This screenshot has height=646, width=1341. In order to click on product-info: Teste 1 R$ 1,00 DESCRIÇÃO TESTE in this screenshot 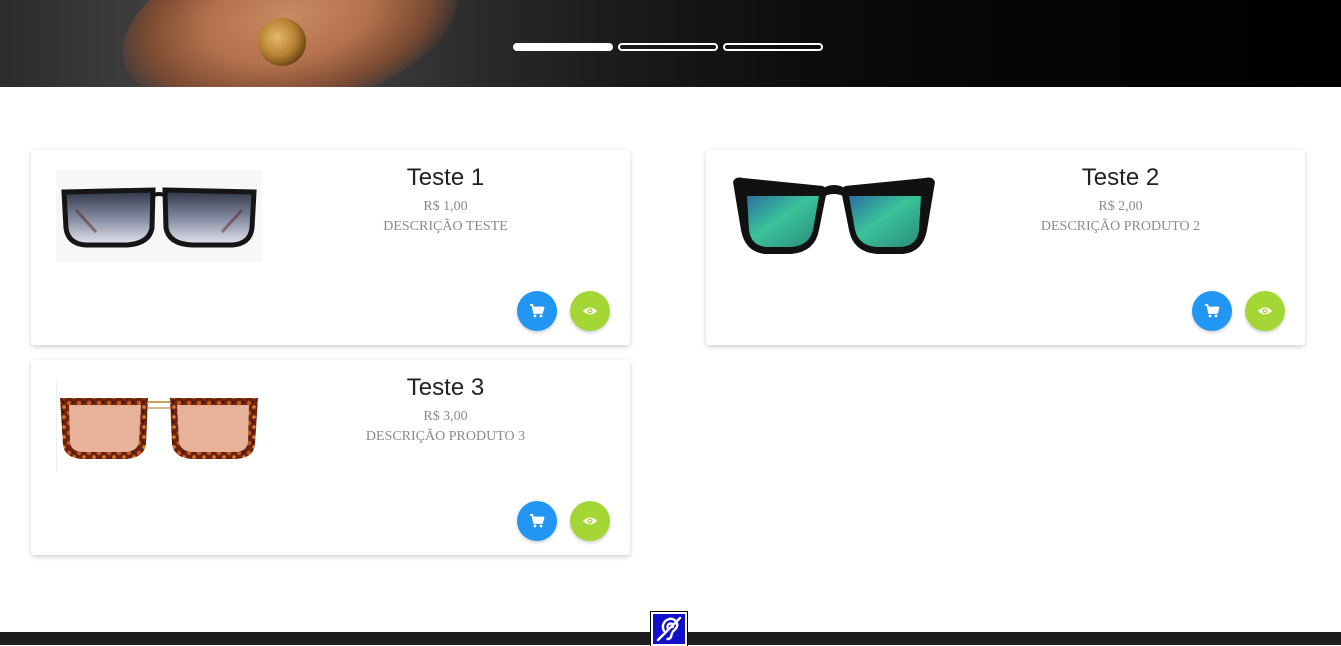, I will do `click(445, 200)`.